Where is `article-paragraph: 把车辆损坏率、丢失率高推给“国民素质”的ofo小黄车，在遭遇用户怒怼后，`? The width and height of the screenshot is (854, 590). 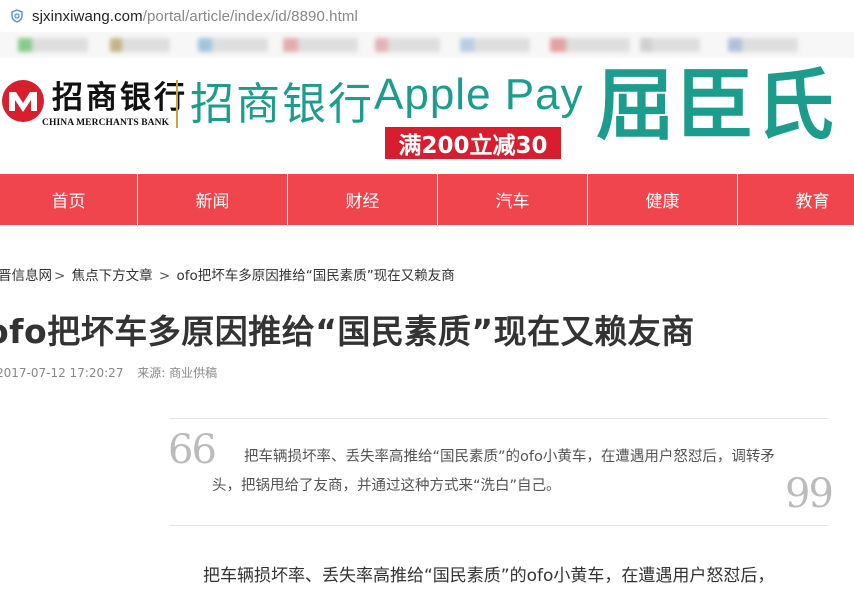
article-paragraph: 把车辆损坏率、丢失率高推给“国民素质”的ofo小黄车，在遭遇用户怒怼后， is located at coordinates (489, 576).